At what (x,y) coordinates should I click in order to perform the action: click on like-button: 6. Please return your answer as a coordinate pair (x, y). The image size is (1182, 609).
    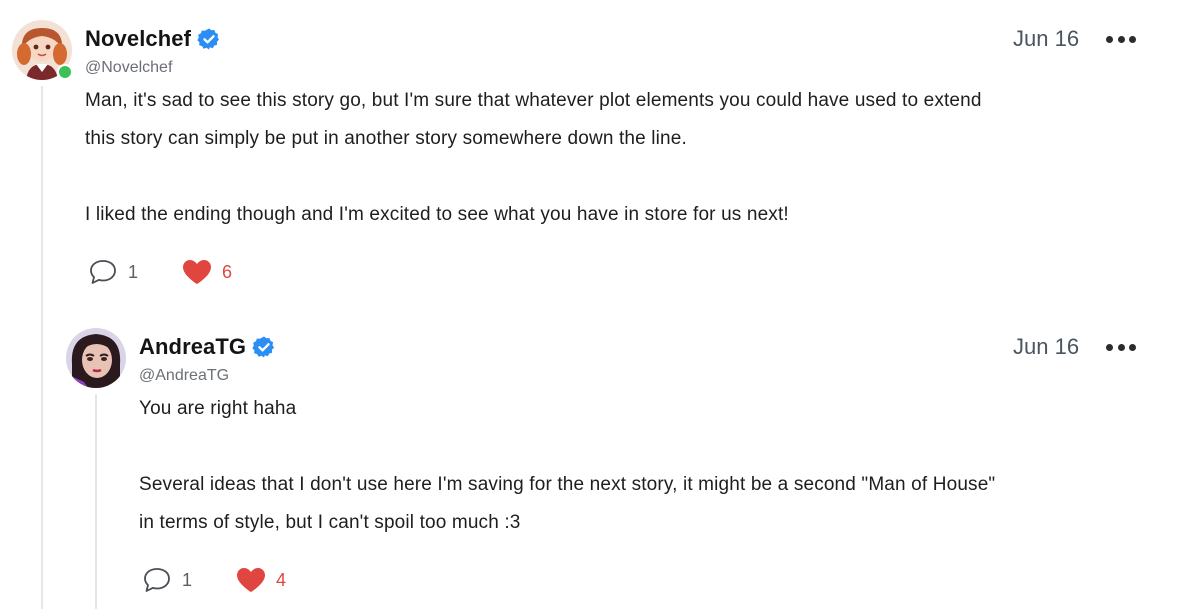
    Looking at the image, I should click on (207, 272).